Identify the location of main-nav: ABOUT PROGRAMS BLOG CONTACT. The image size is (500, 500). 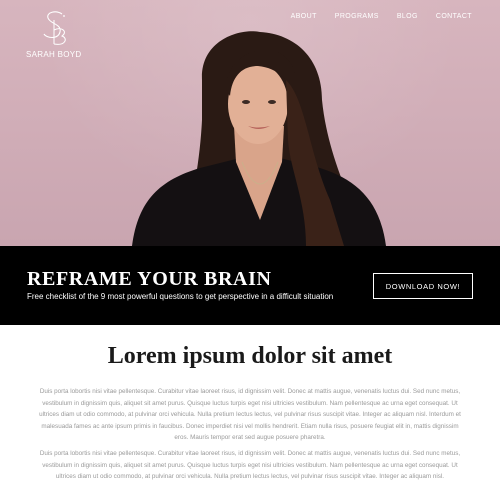
(381, 16).